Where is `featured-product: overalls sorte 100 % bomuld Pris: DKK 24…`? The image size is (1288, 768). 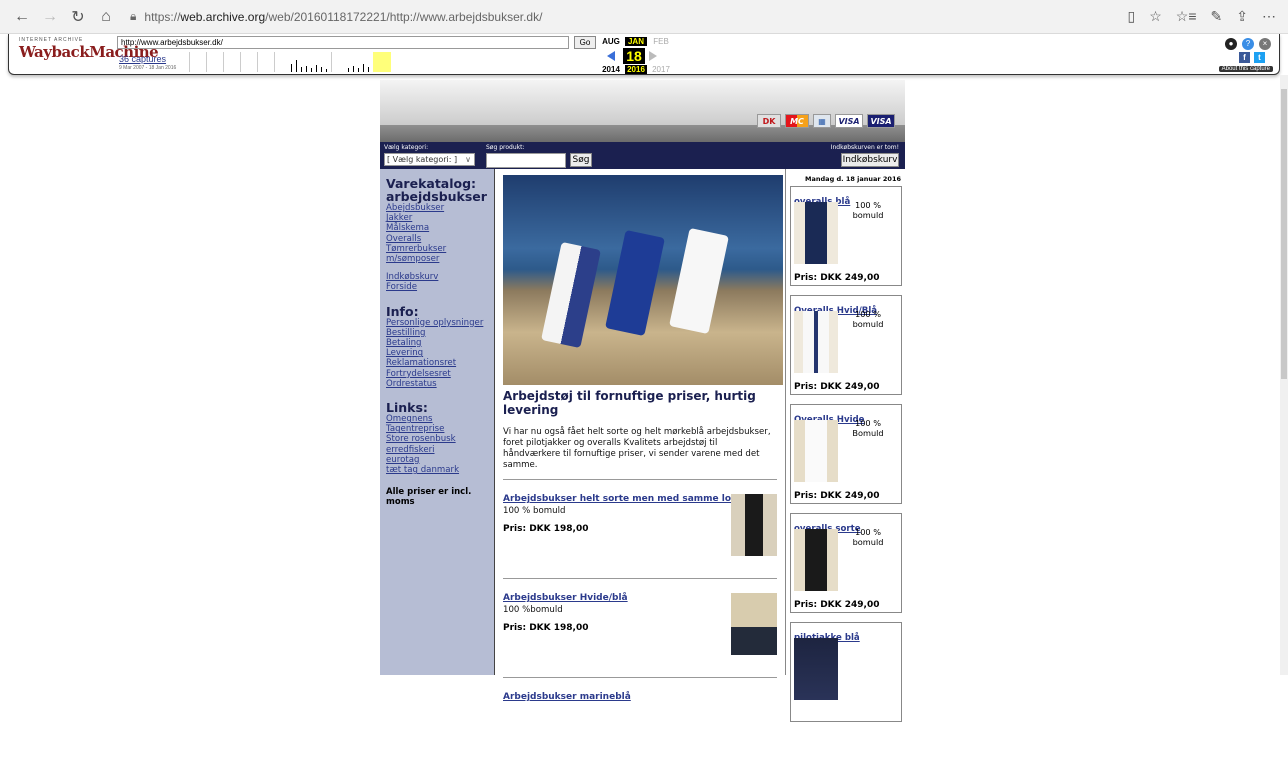 featured-product: overalls sorte 100 % bomuld Pris: DKK 24… is located at coordinates (846, 563).